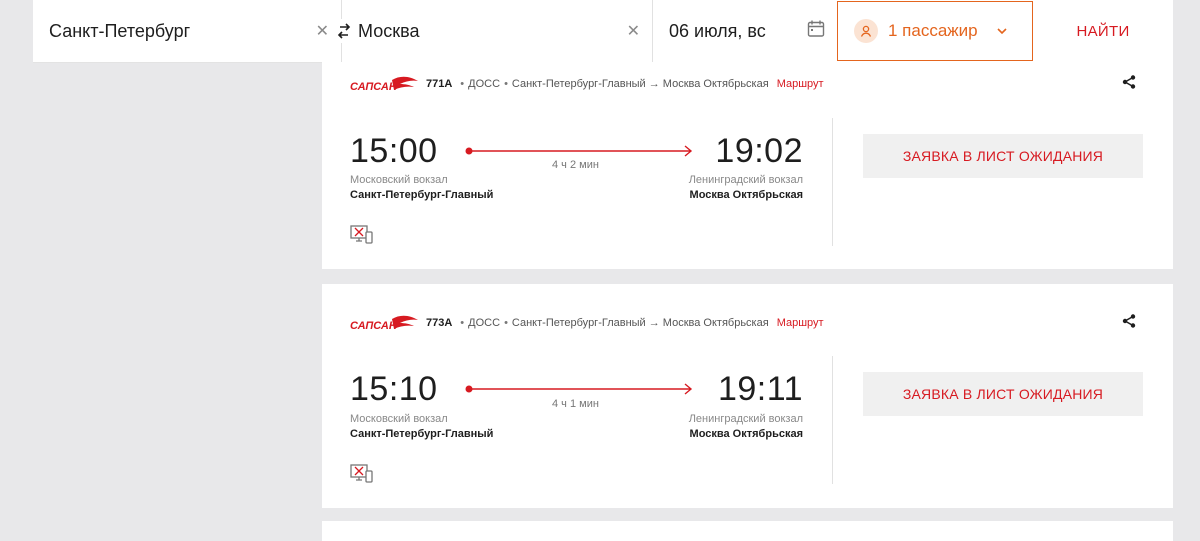 The image size is (1200, 541). What do you see at coordinates (709, 31) in the screenshot?
I see `date-value: 06 июля, вс` at bounding box center [709, 31].